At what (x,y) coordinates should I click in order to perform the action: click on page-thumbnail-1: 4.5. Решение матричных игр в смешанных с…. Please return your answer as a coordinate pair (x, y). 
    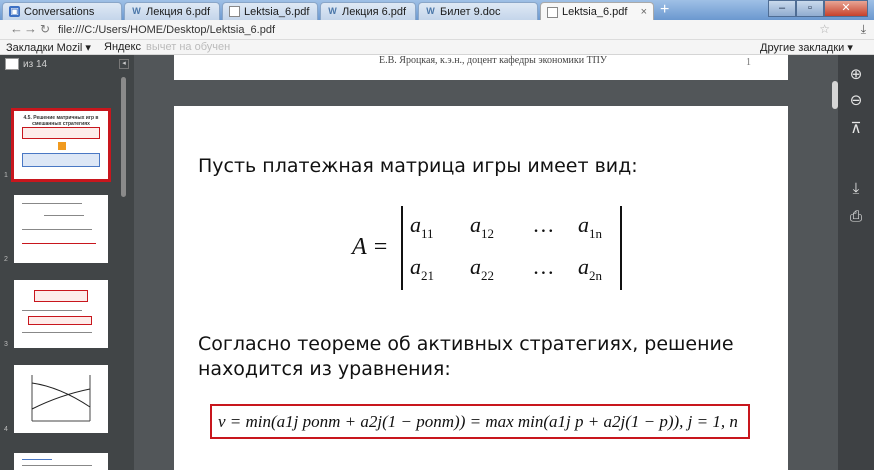
    Looking at the image, I should click on (61, 145).